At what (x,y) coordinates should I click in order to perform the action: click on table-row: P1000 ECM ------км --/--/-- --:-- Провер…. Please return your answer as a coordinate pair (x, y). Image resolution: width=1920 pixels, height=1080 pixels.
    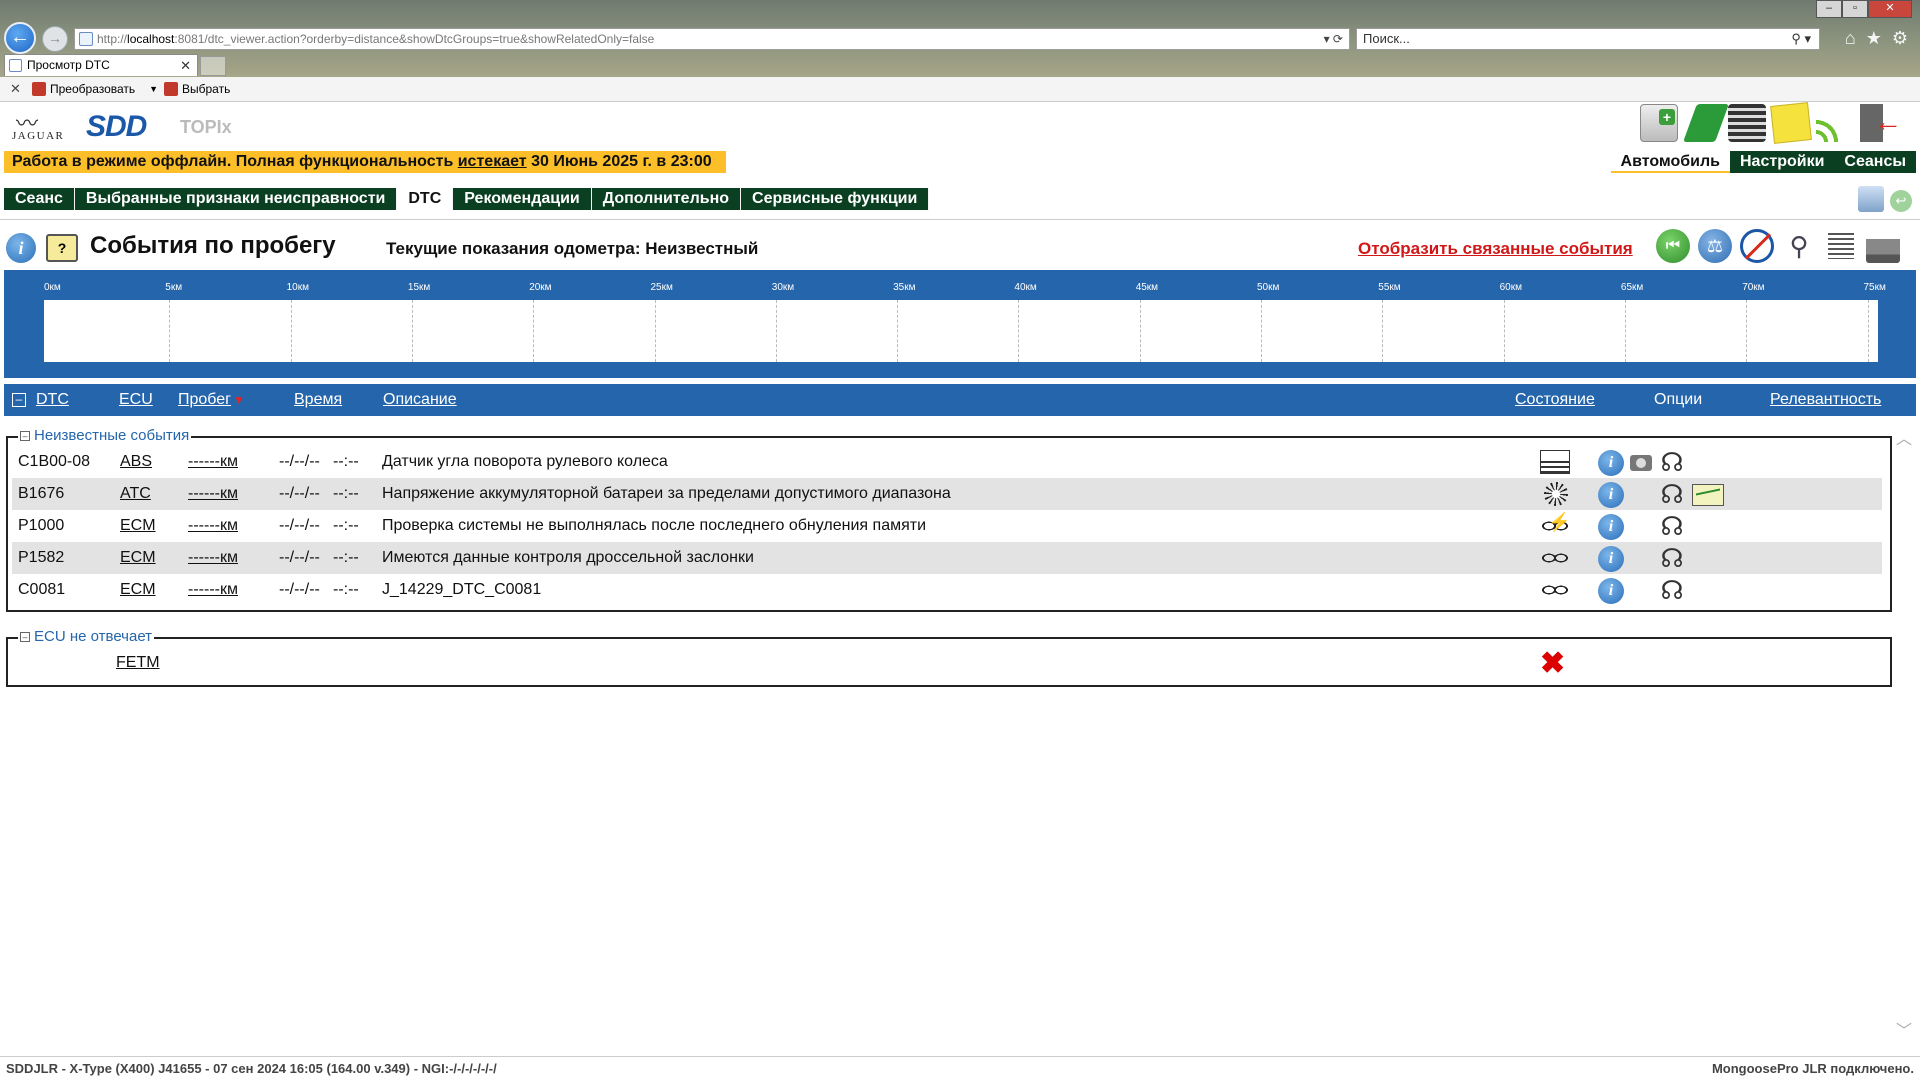
    Looking at the image, I should click on (947, 526).